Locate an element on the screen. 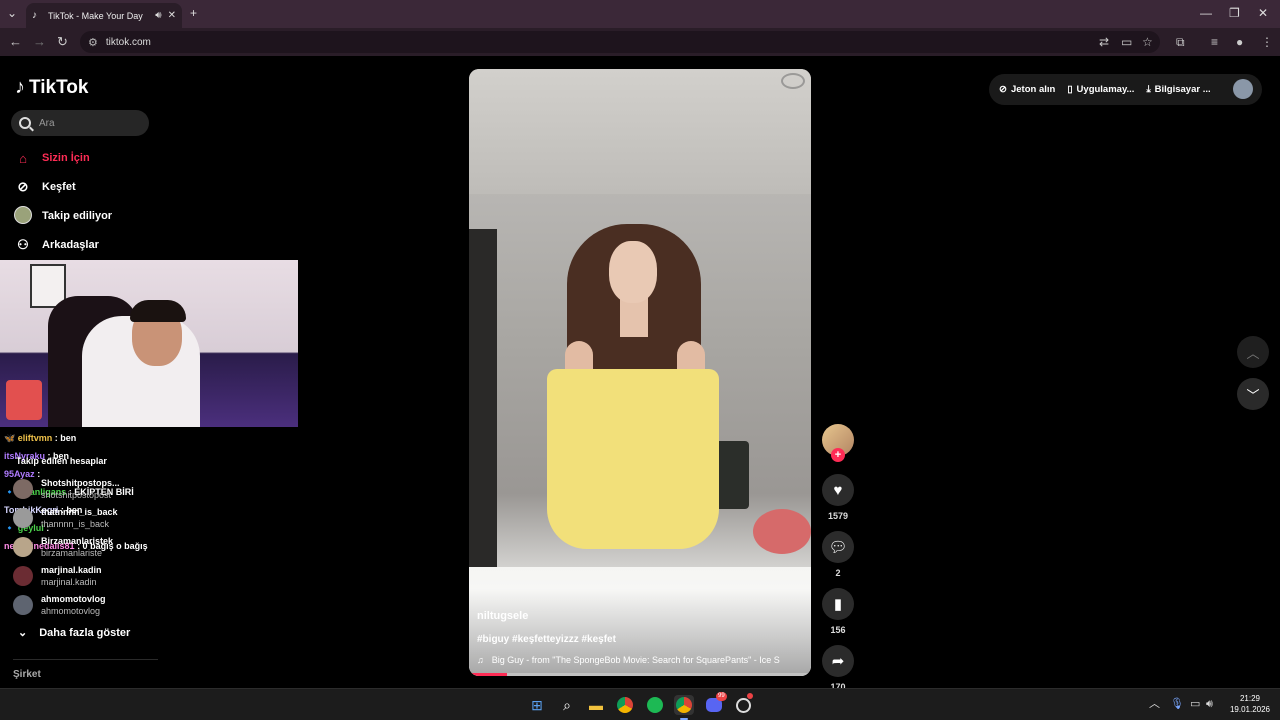 Image resolution: width=1280 pixels, height=720 pixels. like-count: 1579 is located at coordinates (838, 516).